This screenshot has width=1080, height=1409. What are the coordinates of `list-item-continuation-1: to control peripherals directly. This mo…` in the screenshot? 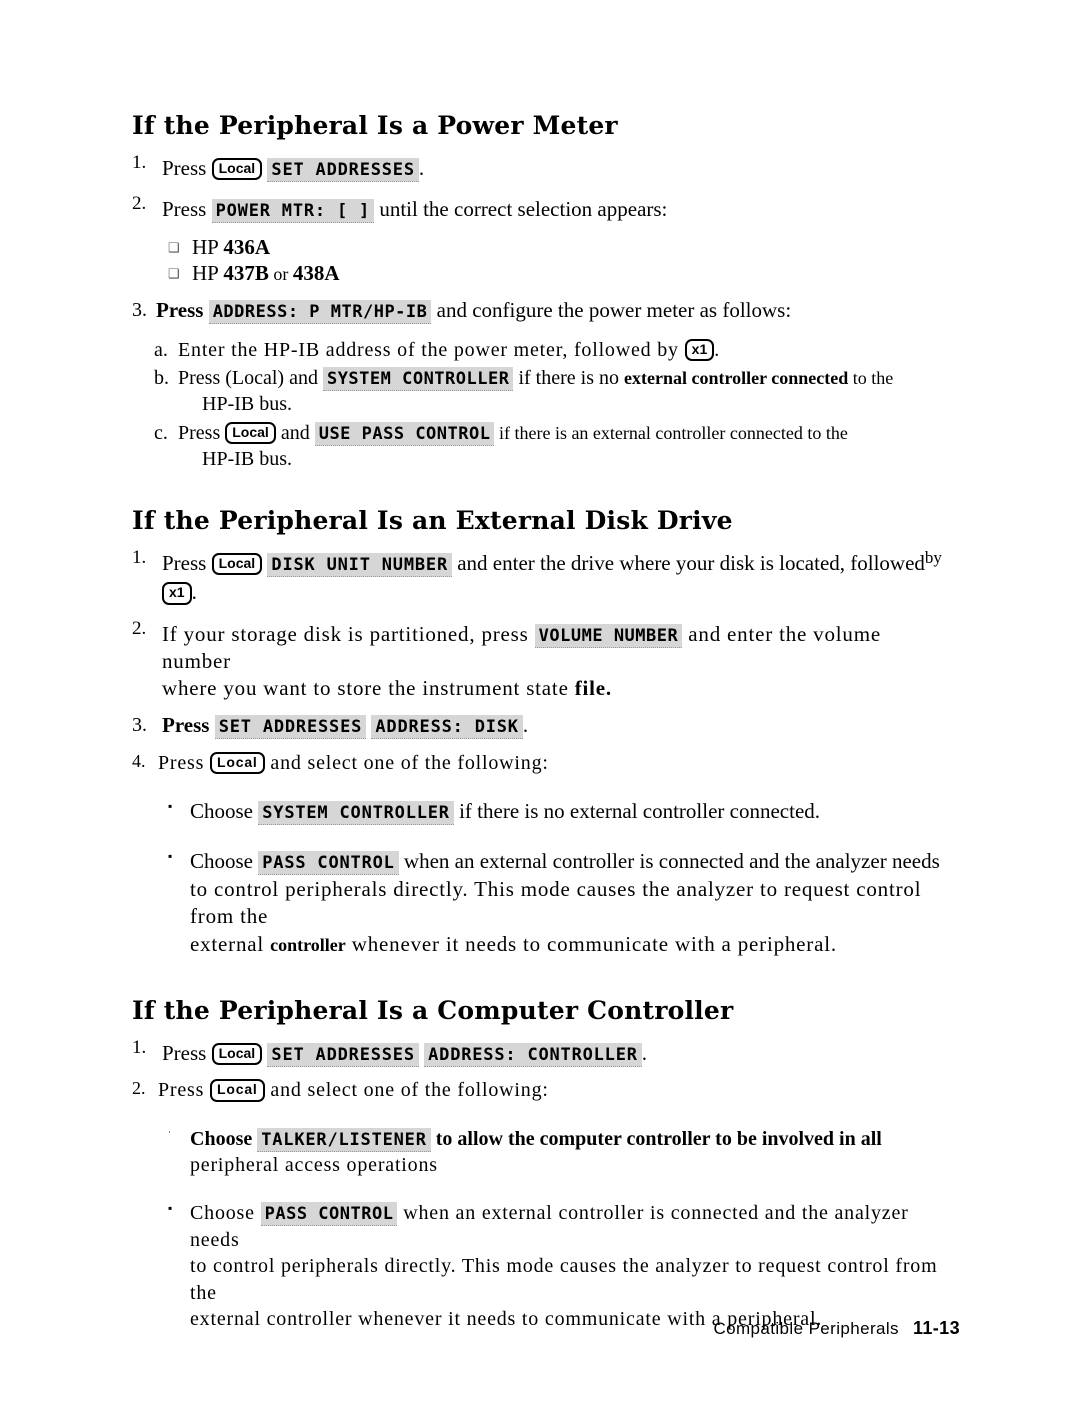 It's located at (556, 902).